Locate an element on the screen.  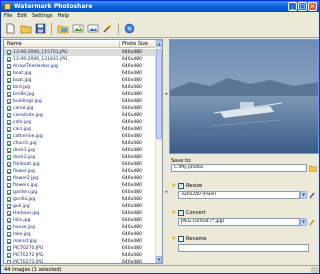
maximize-button: □ is located at coordinates (302, 6).